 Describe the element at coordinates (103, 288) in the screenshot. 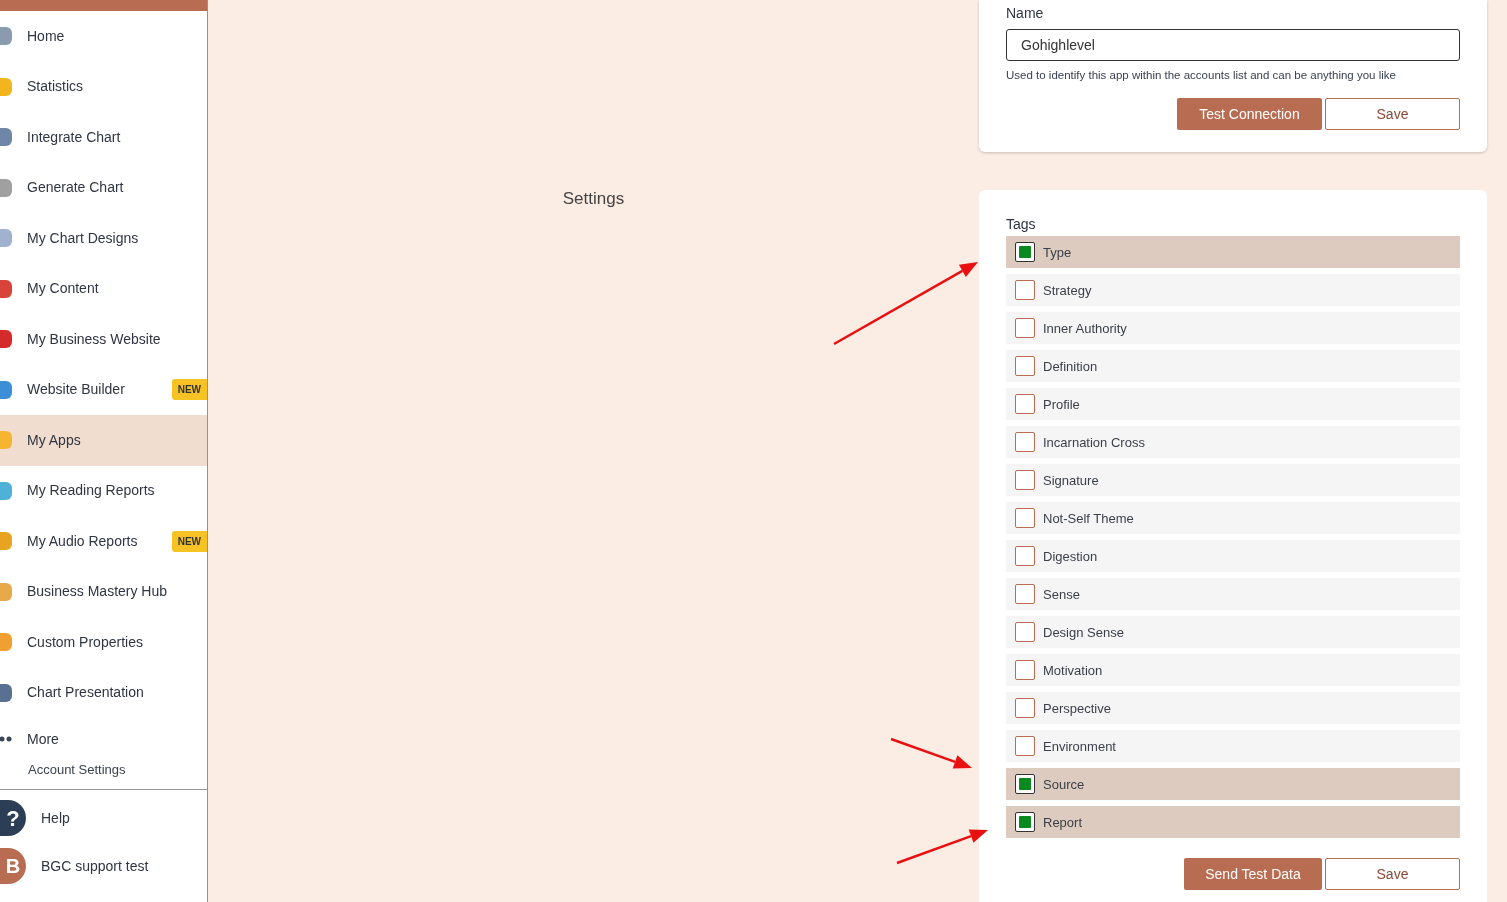

I see `sidebar-item: My Content` at that location.